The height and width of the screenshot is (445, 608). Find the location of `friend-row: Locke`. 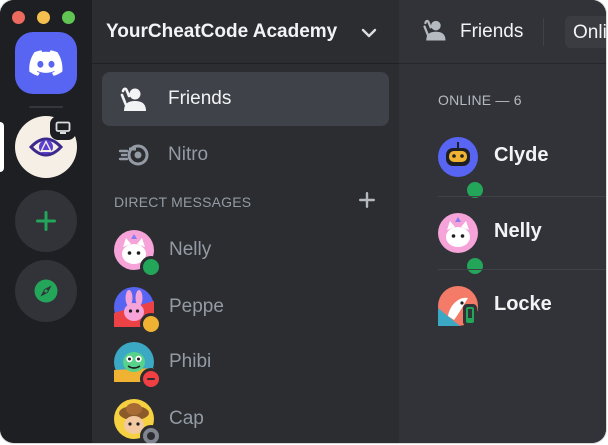

friend-row: Locke is located at coordinates (522, 305).